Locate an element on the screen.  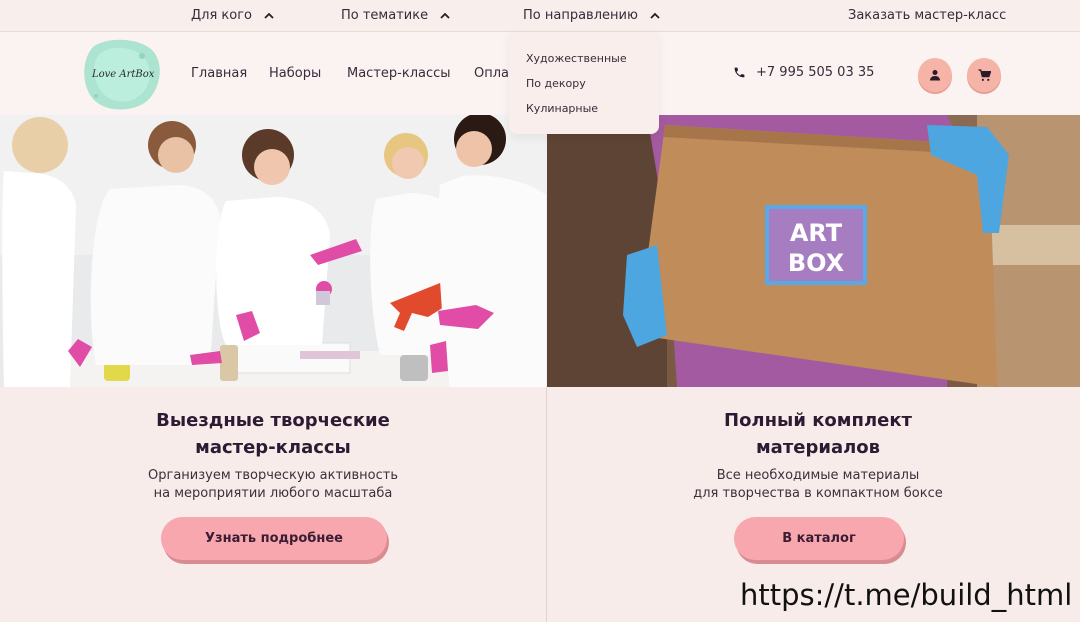
dropdown-item-decor: По декору is located at coordinates (556, 83).